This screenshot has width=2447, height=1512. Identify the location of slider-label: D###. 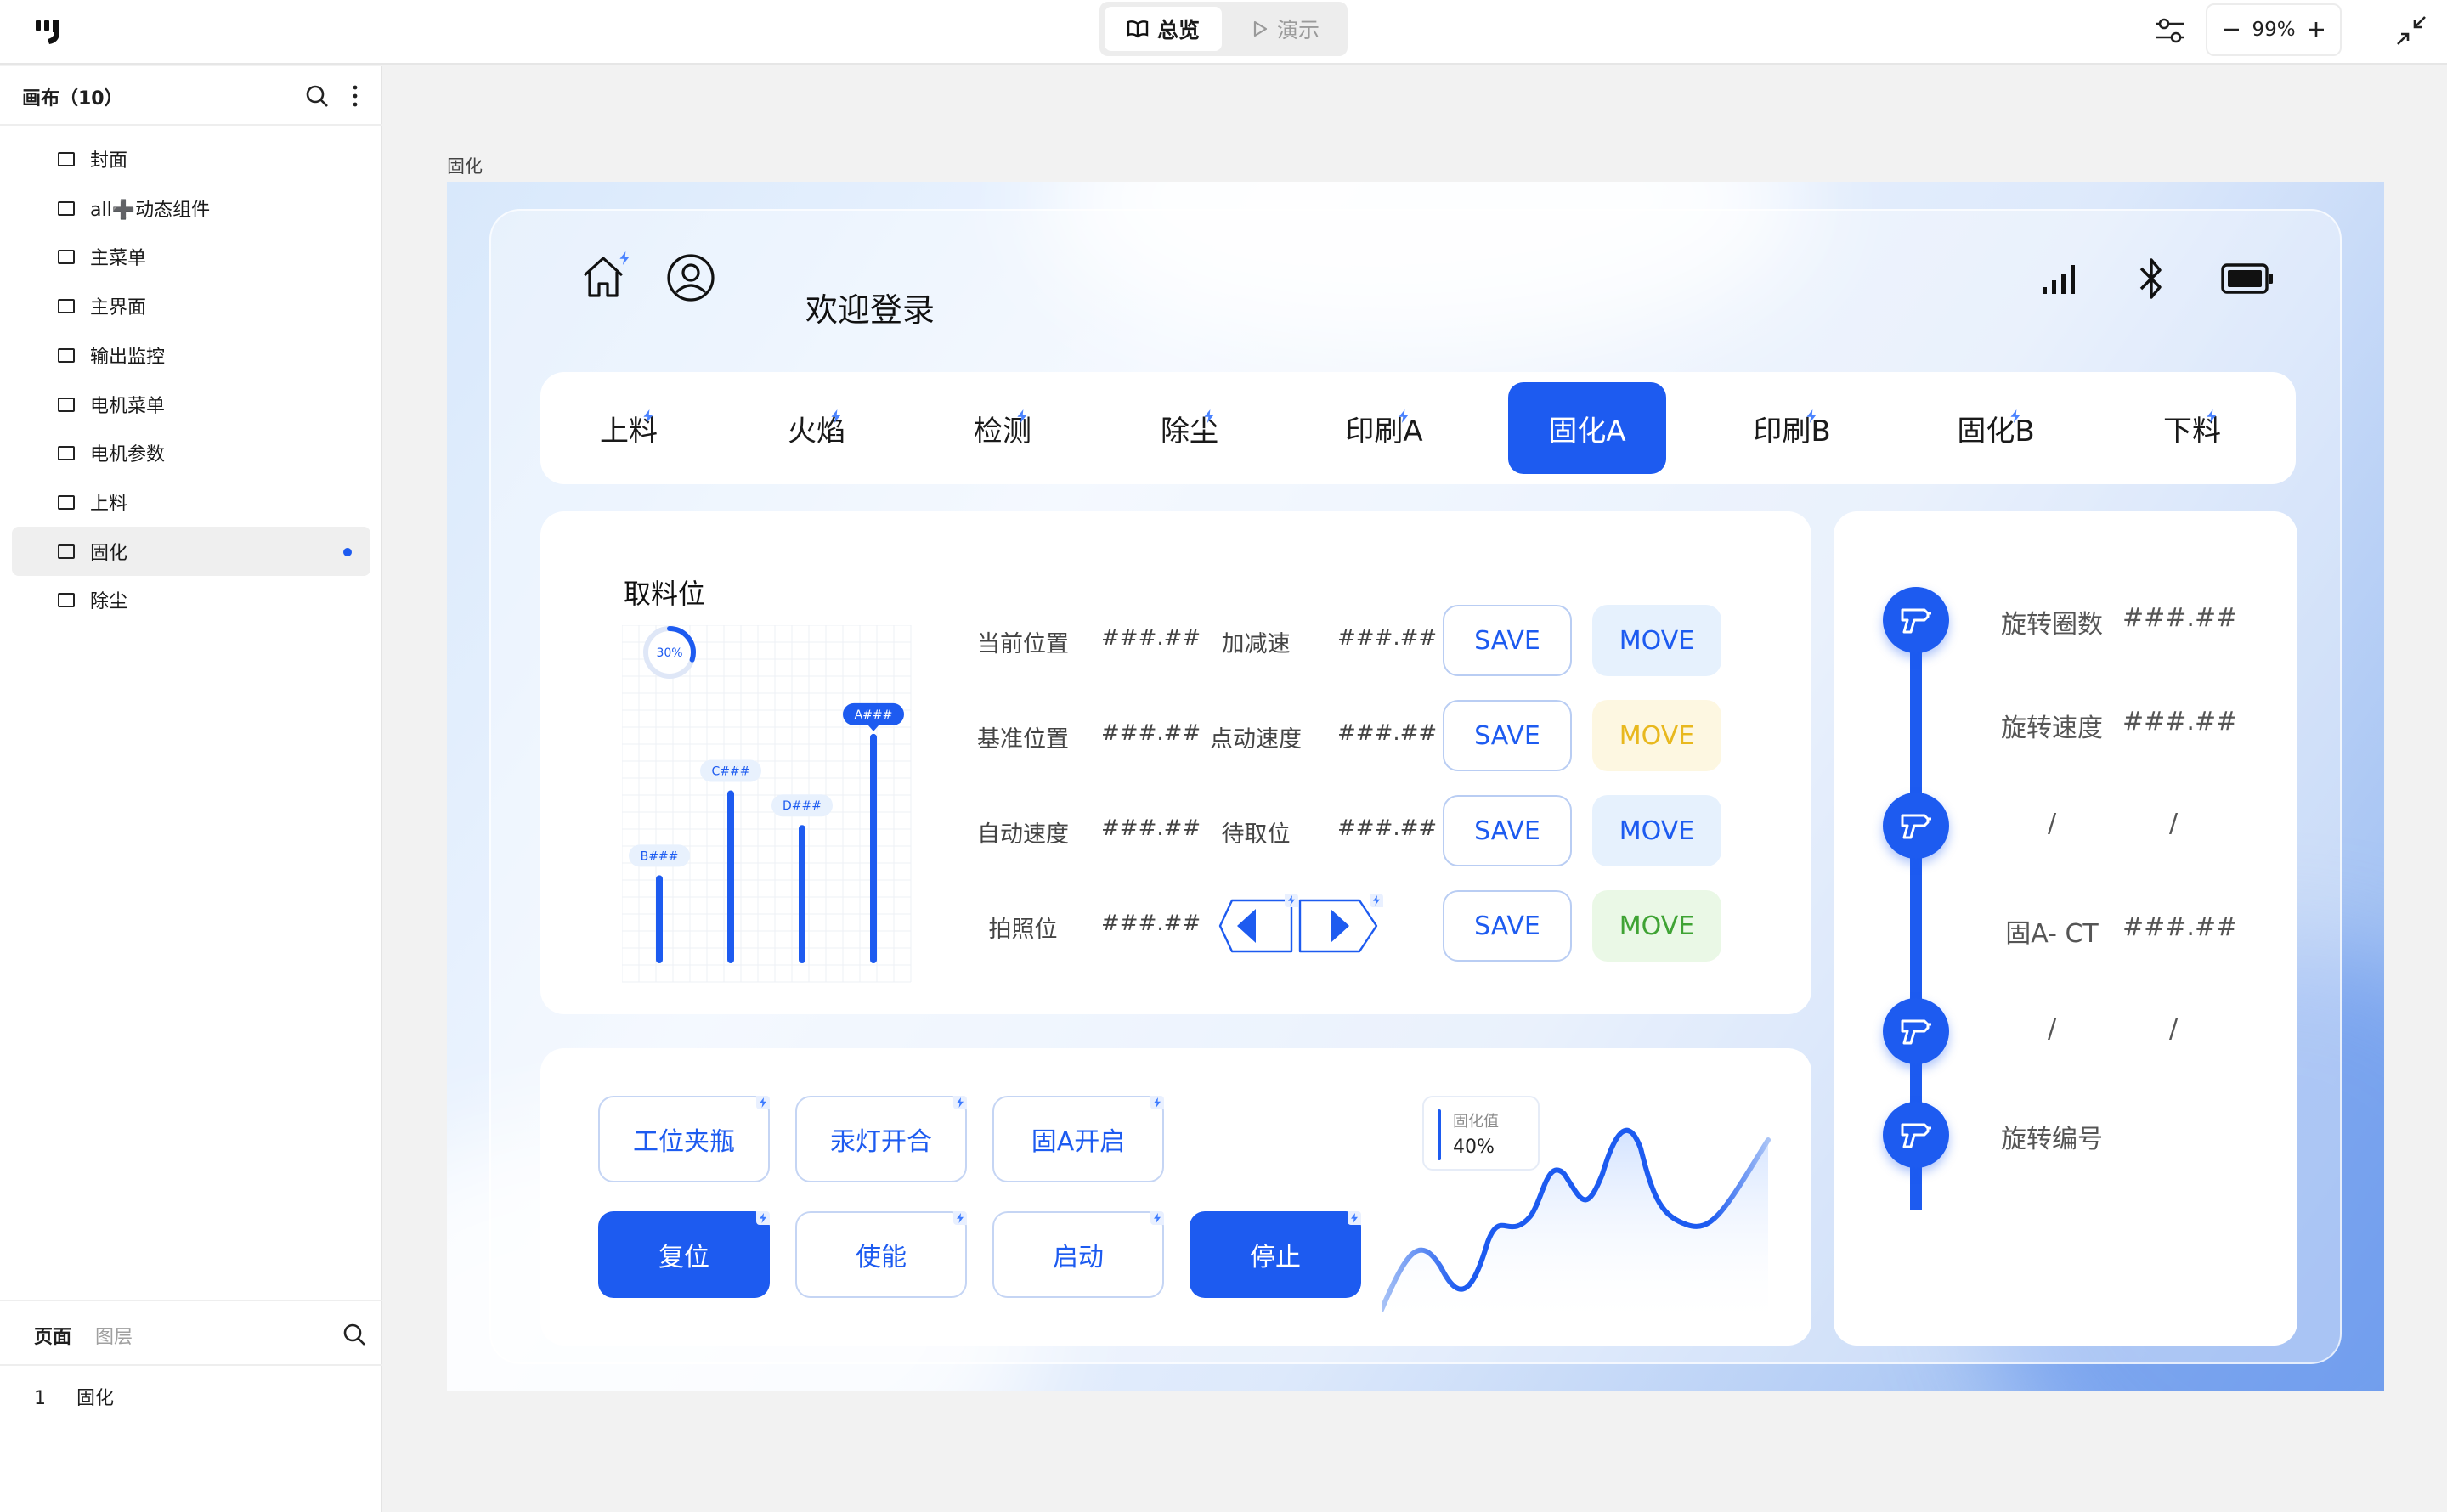
(802, 806).